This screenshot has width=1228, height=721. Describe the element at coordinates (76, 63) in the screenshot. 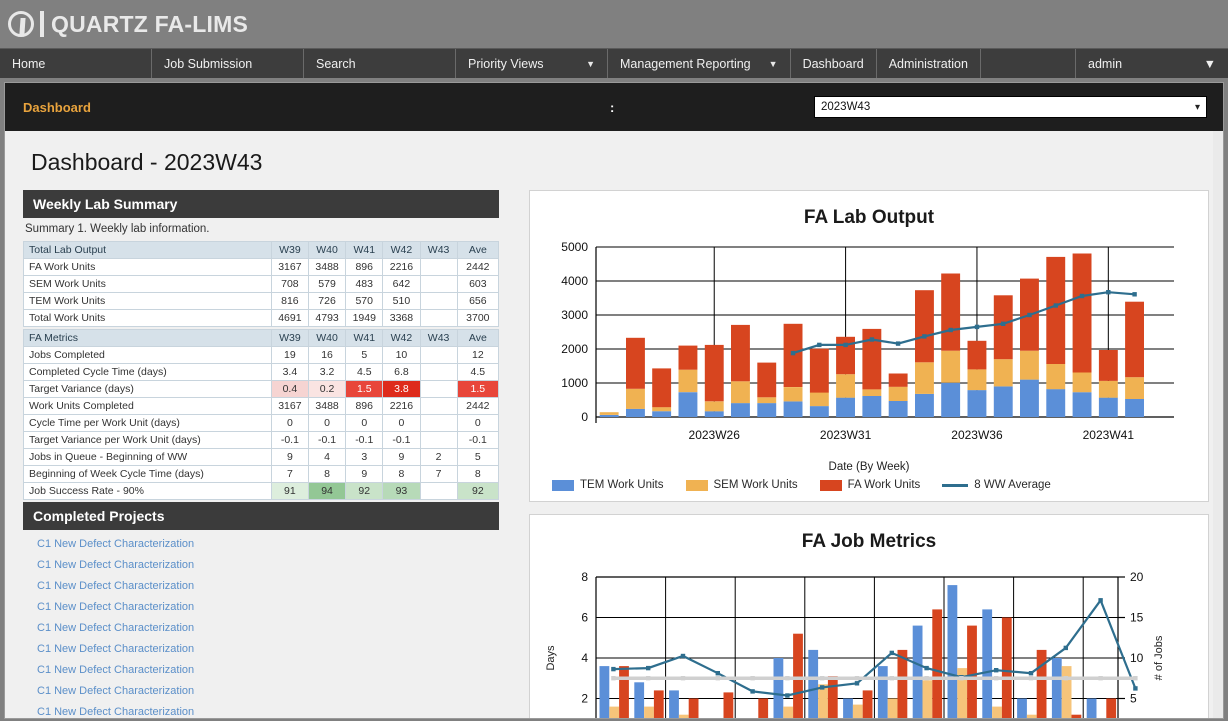

I see `nav-item-home: Home` at that location.